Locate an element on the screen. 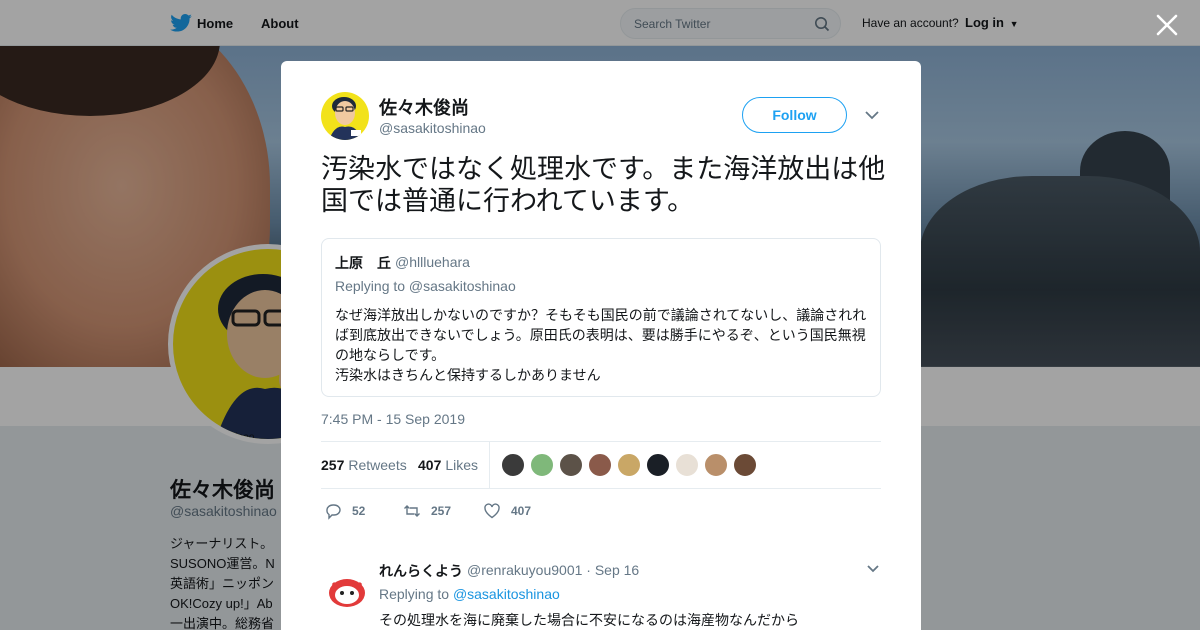 The height and width of the screenshot is (630, 1200). reply-action: 52 is located at coordinates (344, 511).